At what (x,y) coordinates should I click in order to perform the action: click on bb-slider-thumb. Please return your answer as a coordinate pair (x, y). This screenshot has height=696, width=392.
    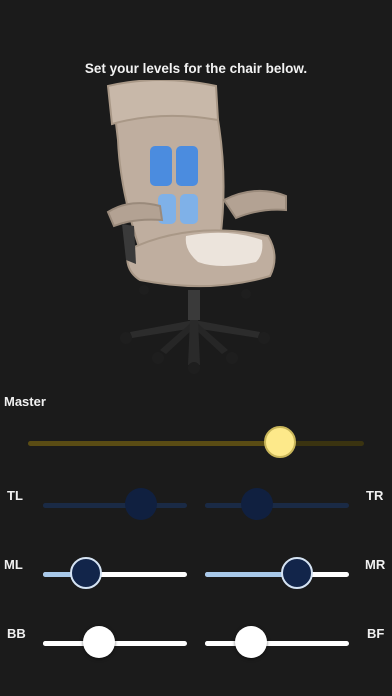
    Looking at the image, I should click on (99, 642).